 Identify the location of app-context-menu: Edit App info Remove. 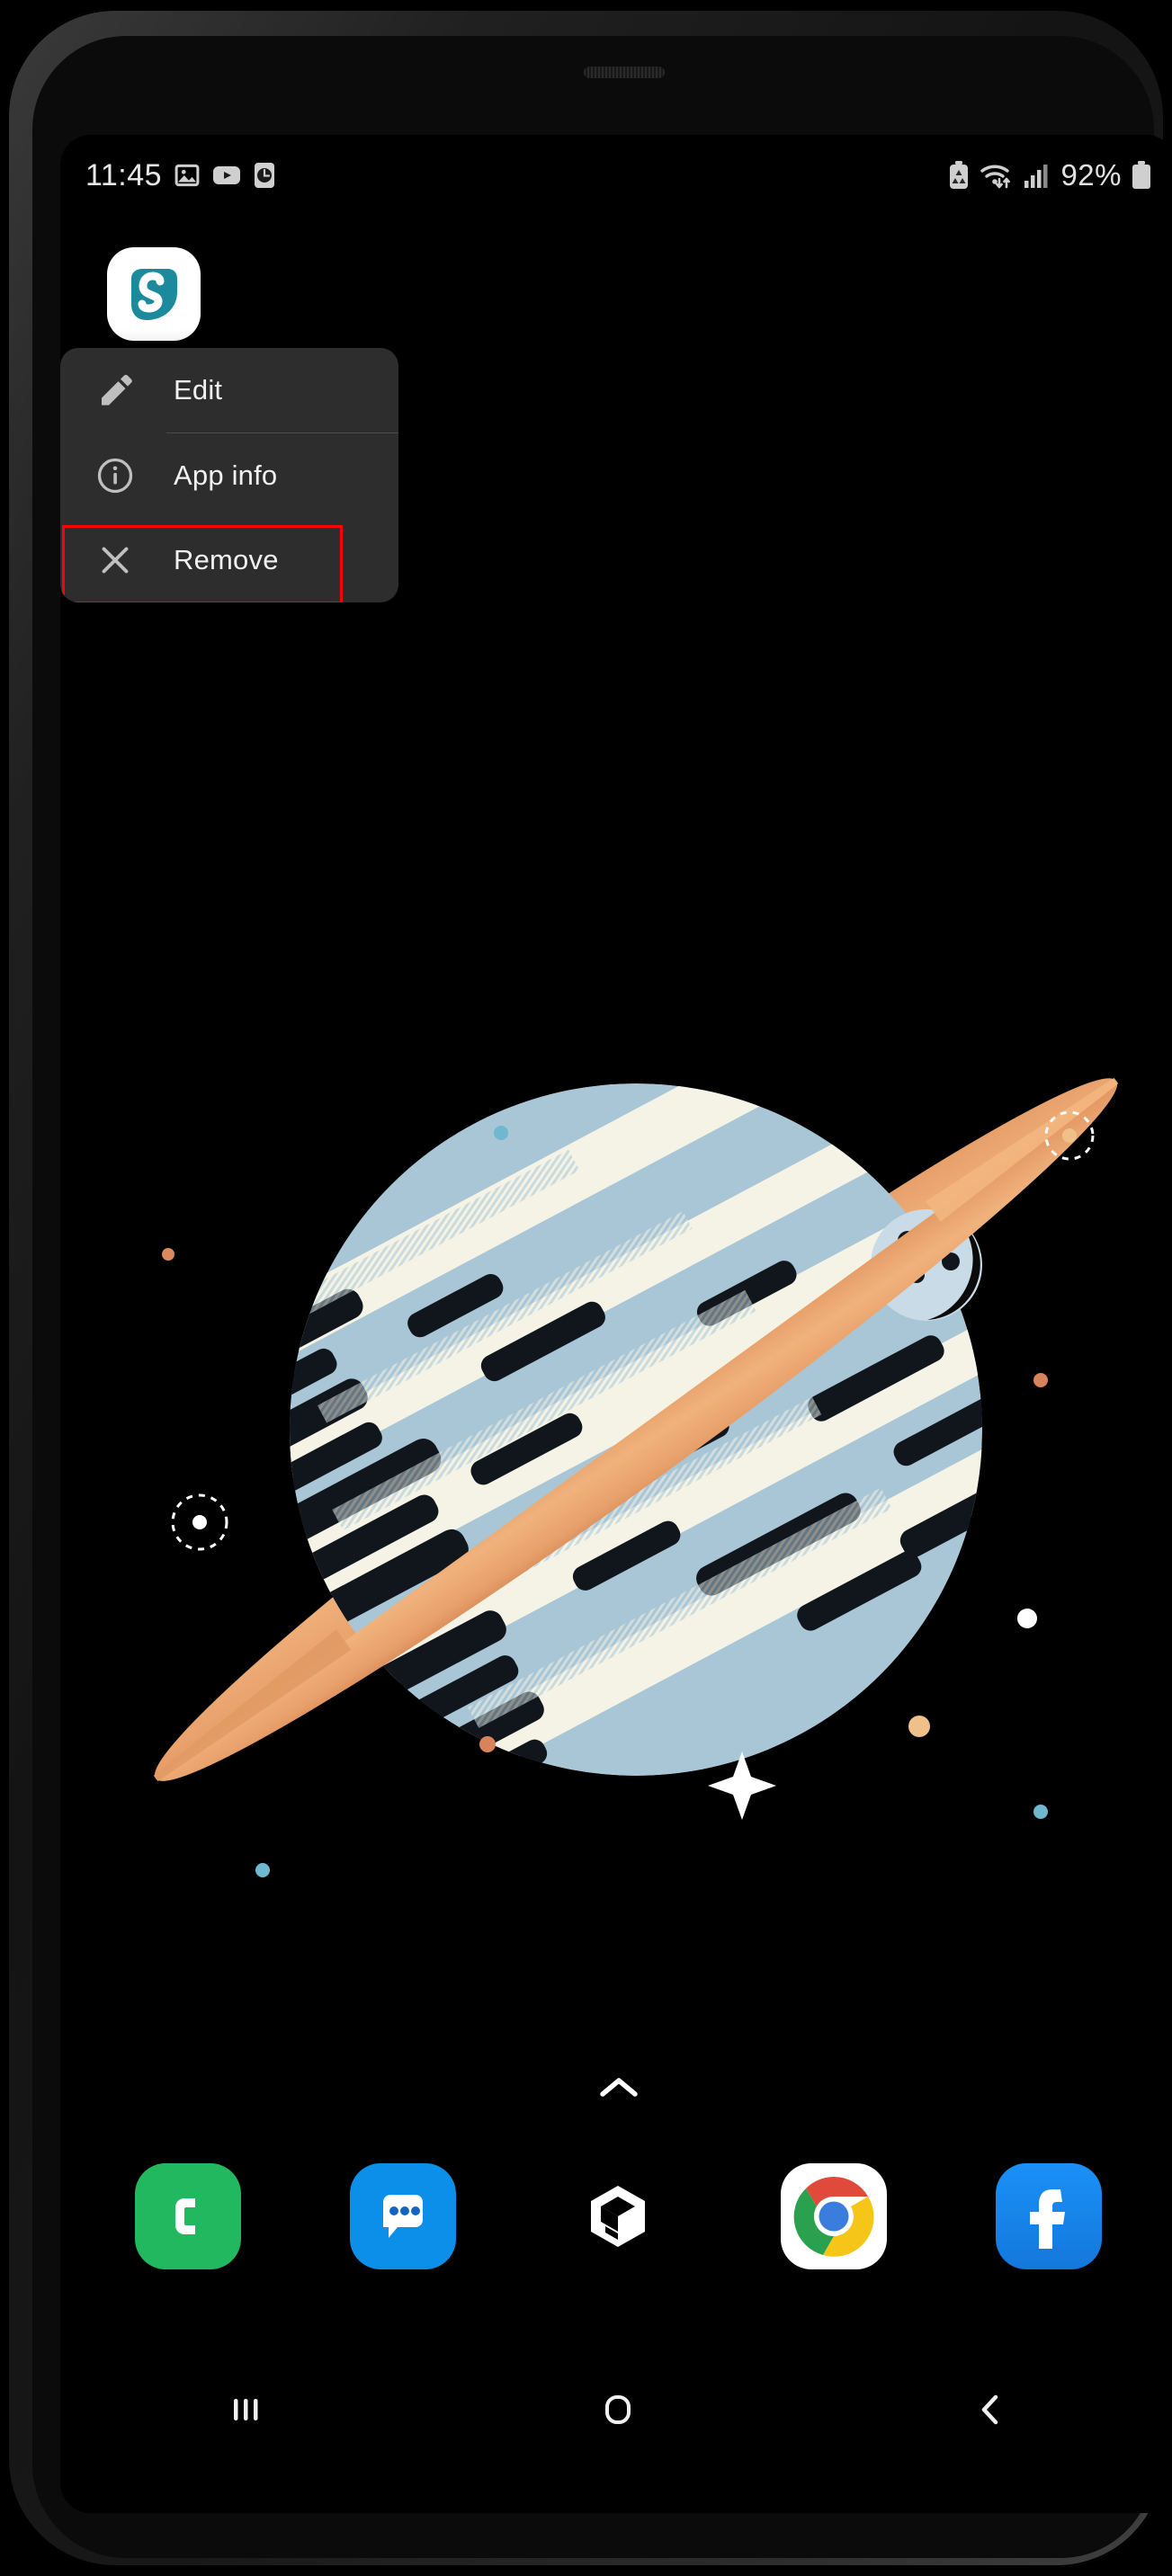
(229, 475).